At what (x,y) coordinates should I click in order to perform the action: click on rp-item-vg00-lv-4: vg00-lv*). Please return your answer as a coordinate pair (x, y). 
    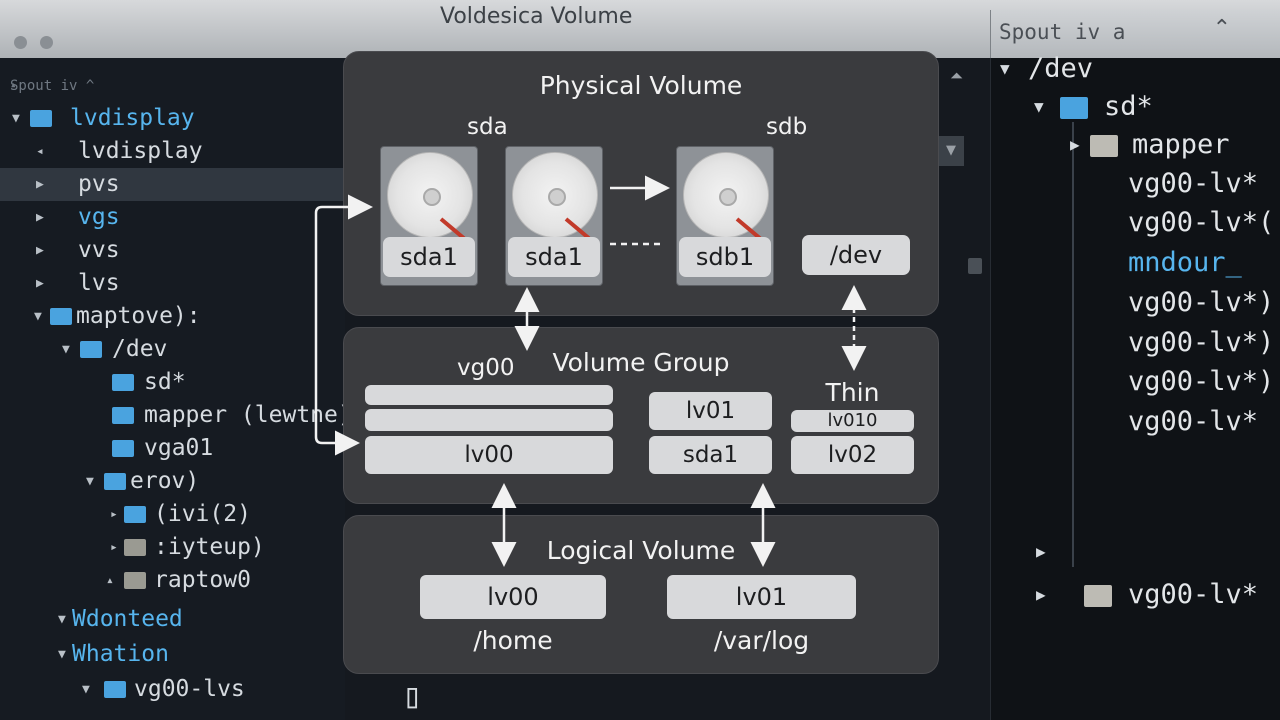
    Looking at the image, I should click on (1135, 343).